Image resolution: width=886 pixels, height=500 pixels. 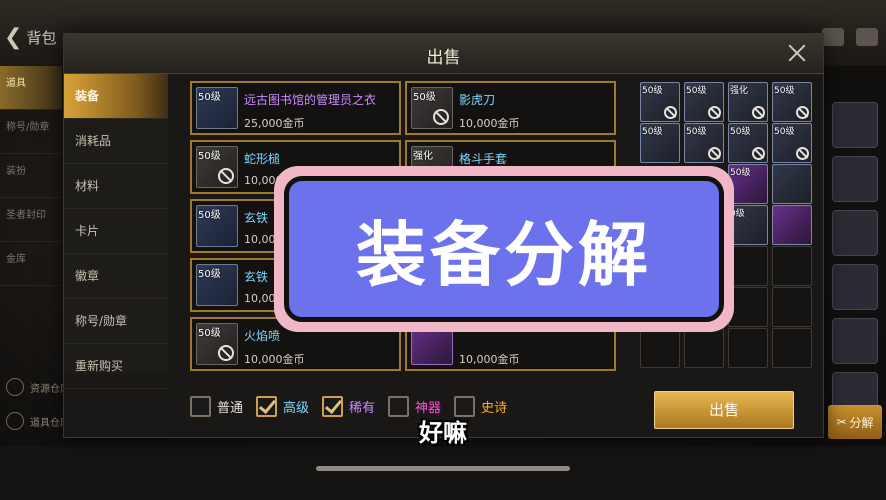 I want to click on item-name: 影虎刀, so click(x=477, y=100).